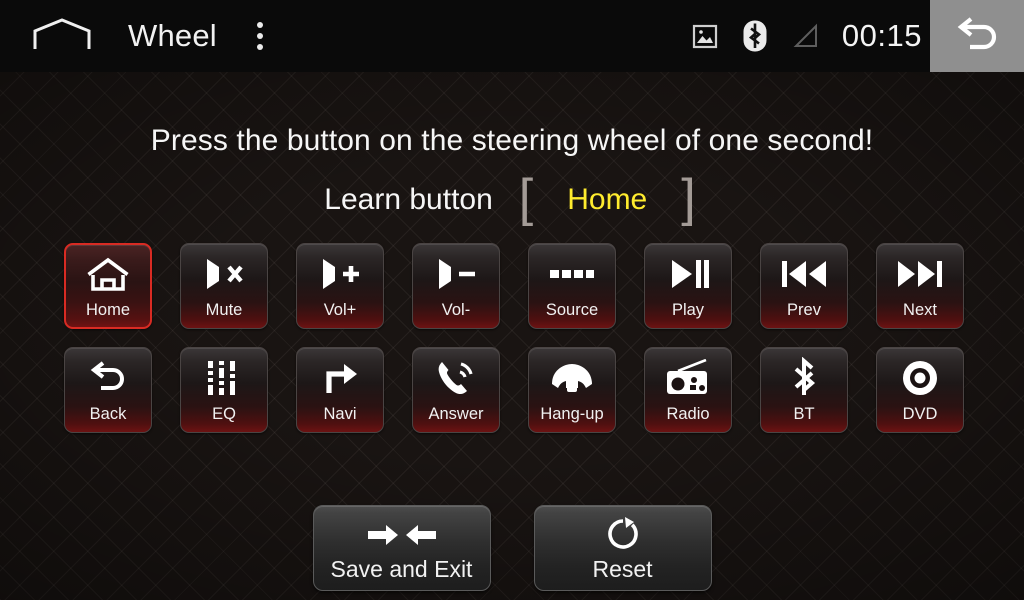 The height and width of the screenshot is (600, 1024). I want to click on key-label: Source, so click(572, 310).